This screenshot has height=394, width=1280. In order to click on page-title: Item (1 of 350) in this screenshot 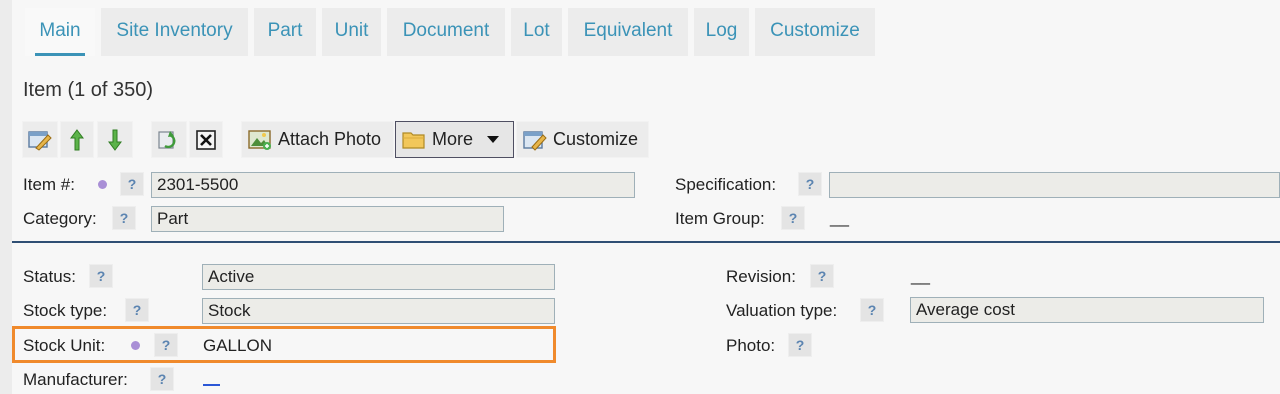, I will do `click(88, 90)`.